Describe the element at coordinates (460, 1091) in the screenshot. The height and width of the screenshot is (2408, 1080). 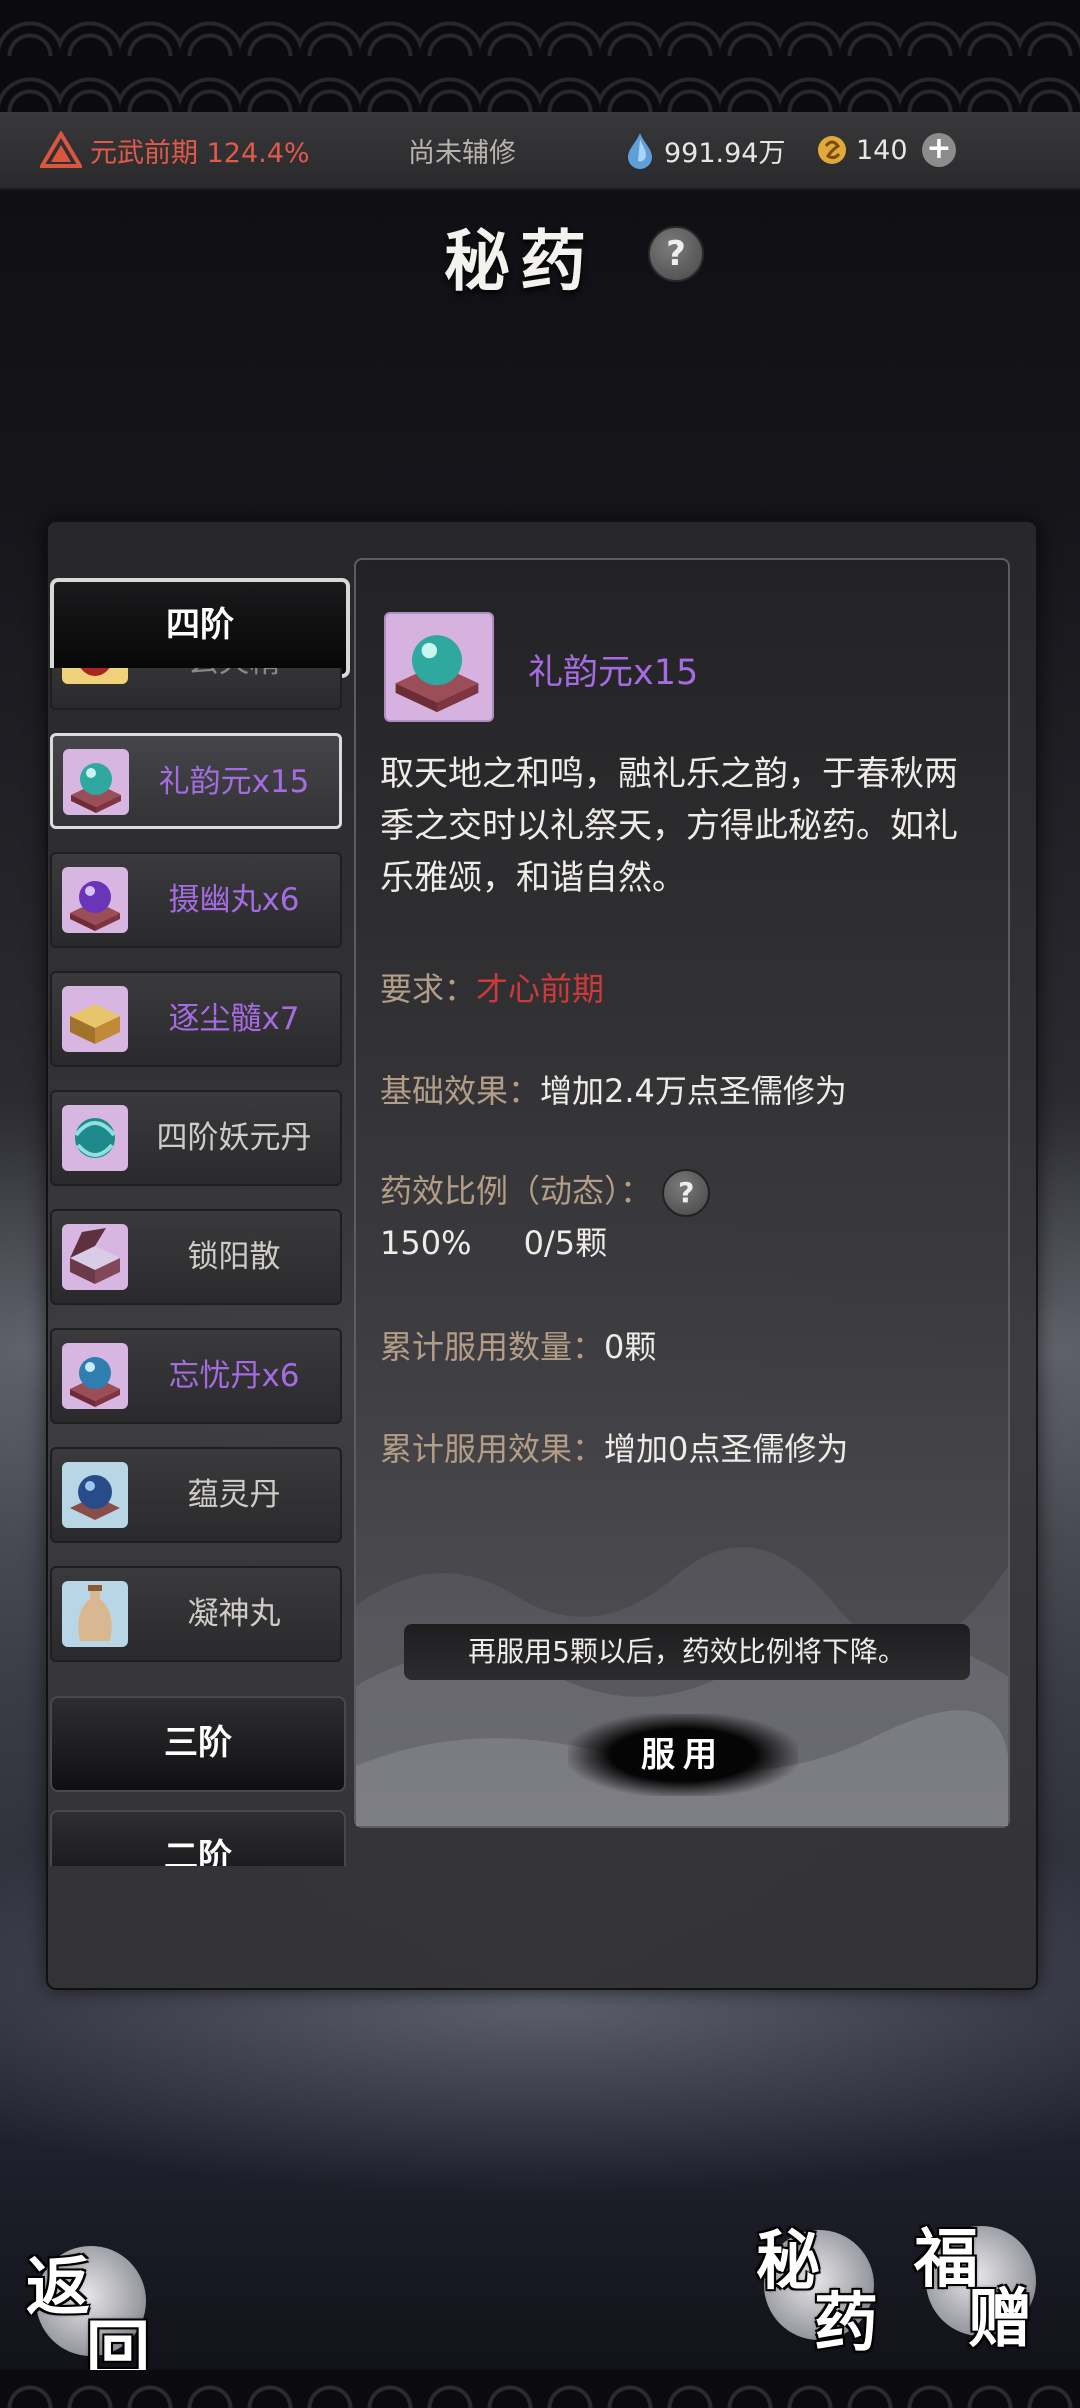
I see `base-effect-label: 基础效果：` at that location.